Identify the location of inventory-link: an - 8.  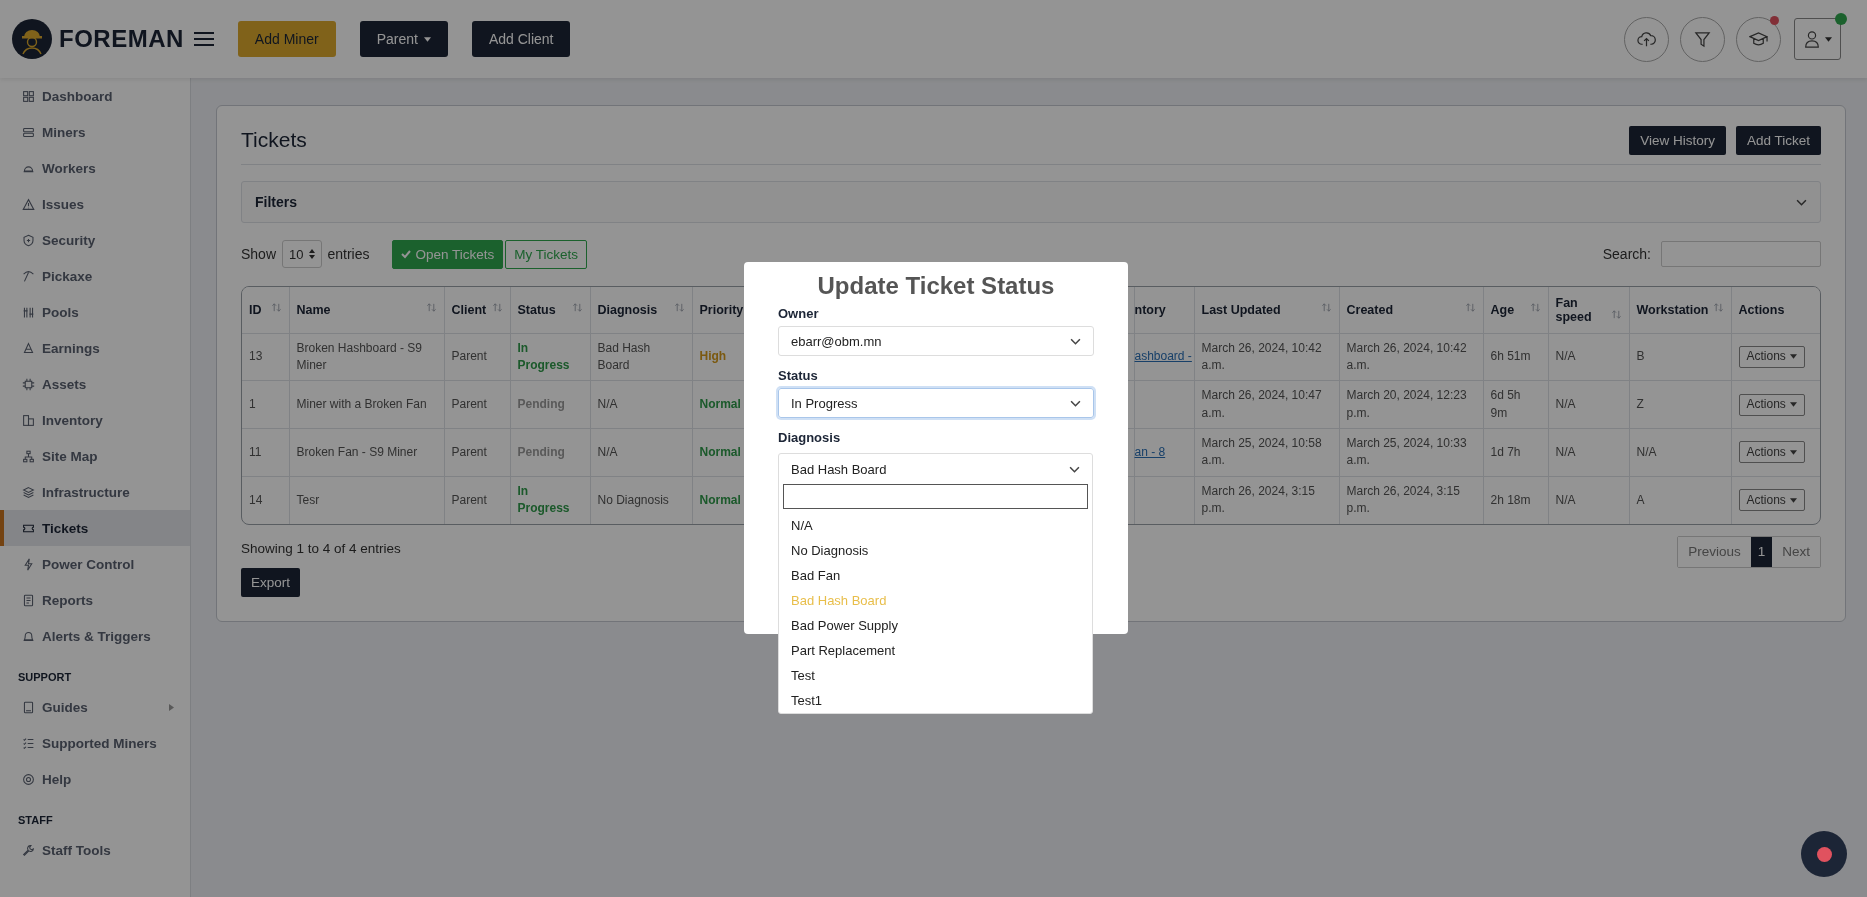
(1150, 451).